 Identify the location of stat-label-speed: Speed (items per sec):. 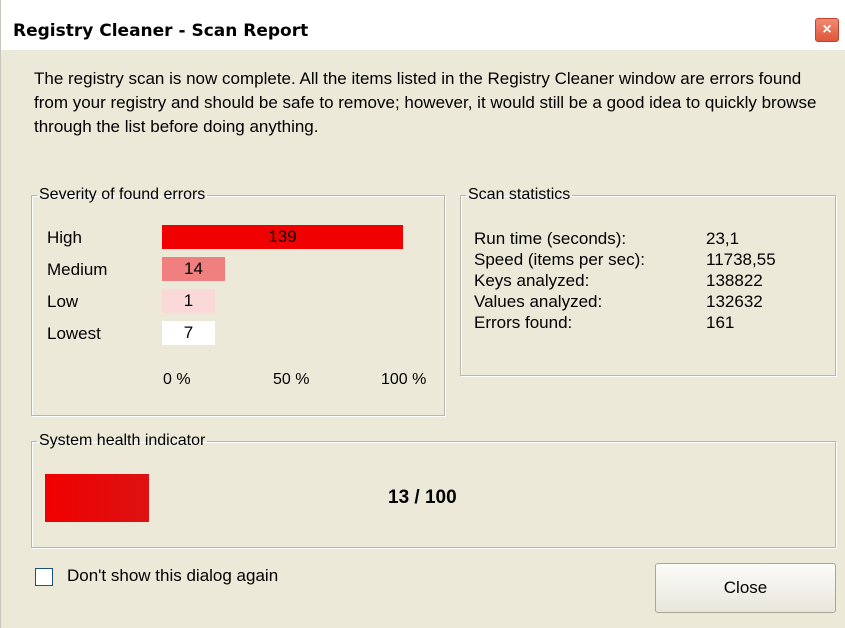
(560, 259).